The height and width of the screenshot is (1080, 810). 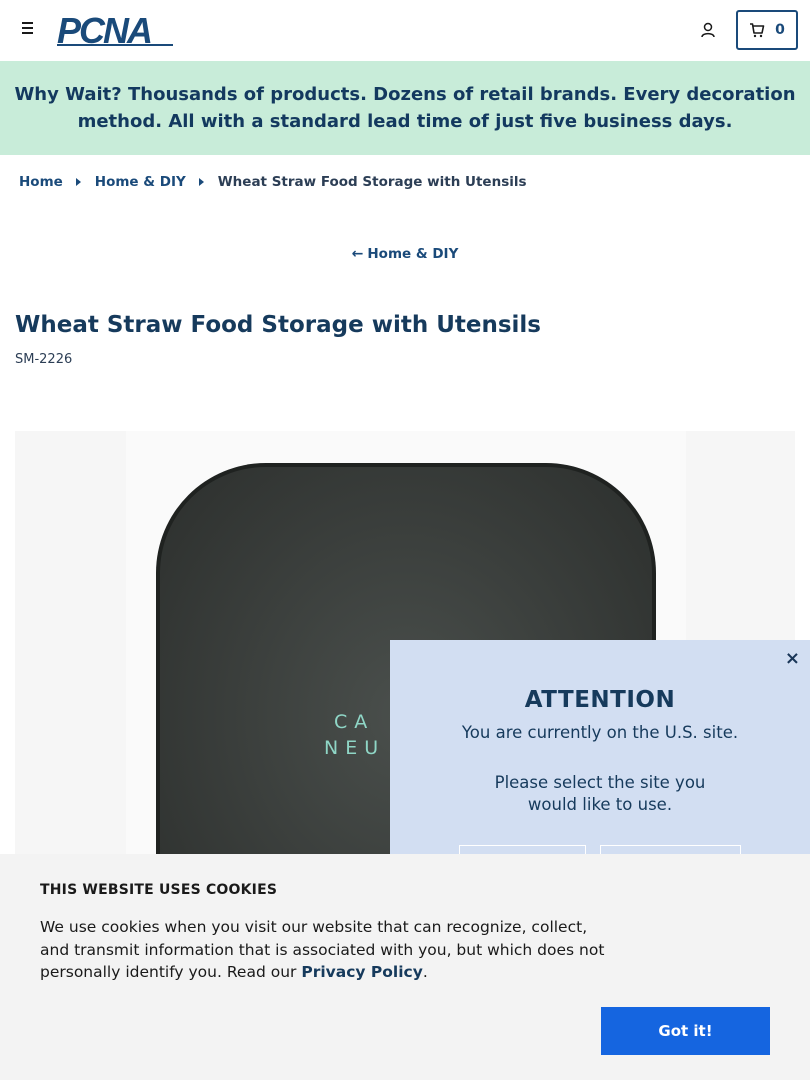 What do you see at coordinates (362, 972) in the screenshot?
I see `privacy-policy-link: Privacy Policy` at bounding box center [362, 972].